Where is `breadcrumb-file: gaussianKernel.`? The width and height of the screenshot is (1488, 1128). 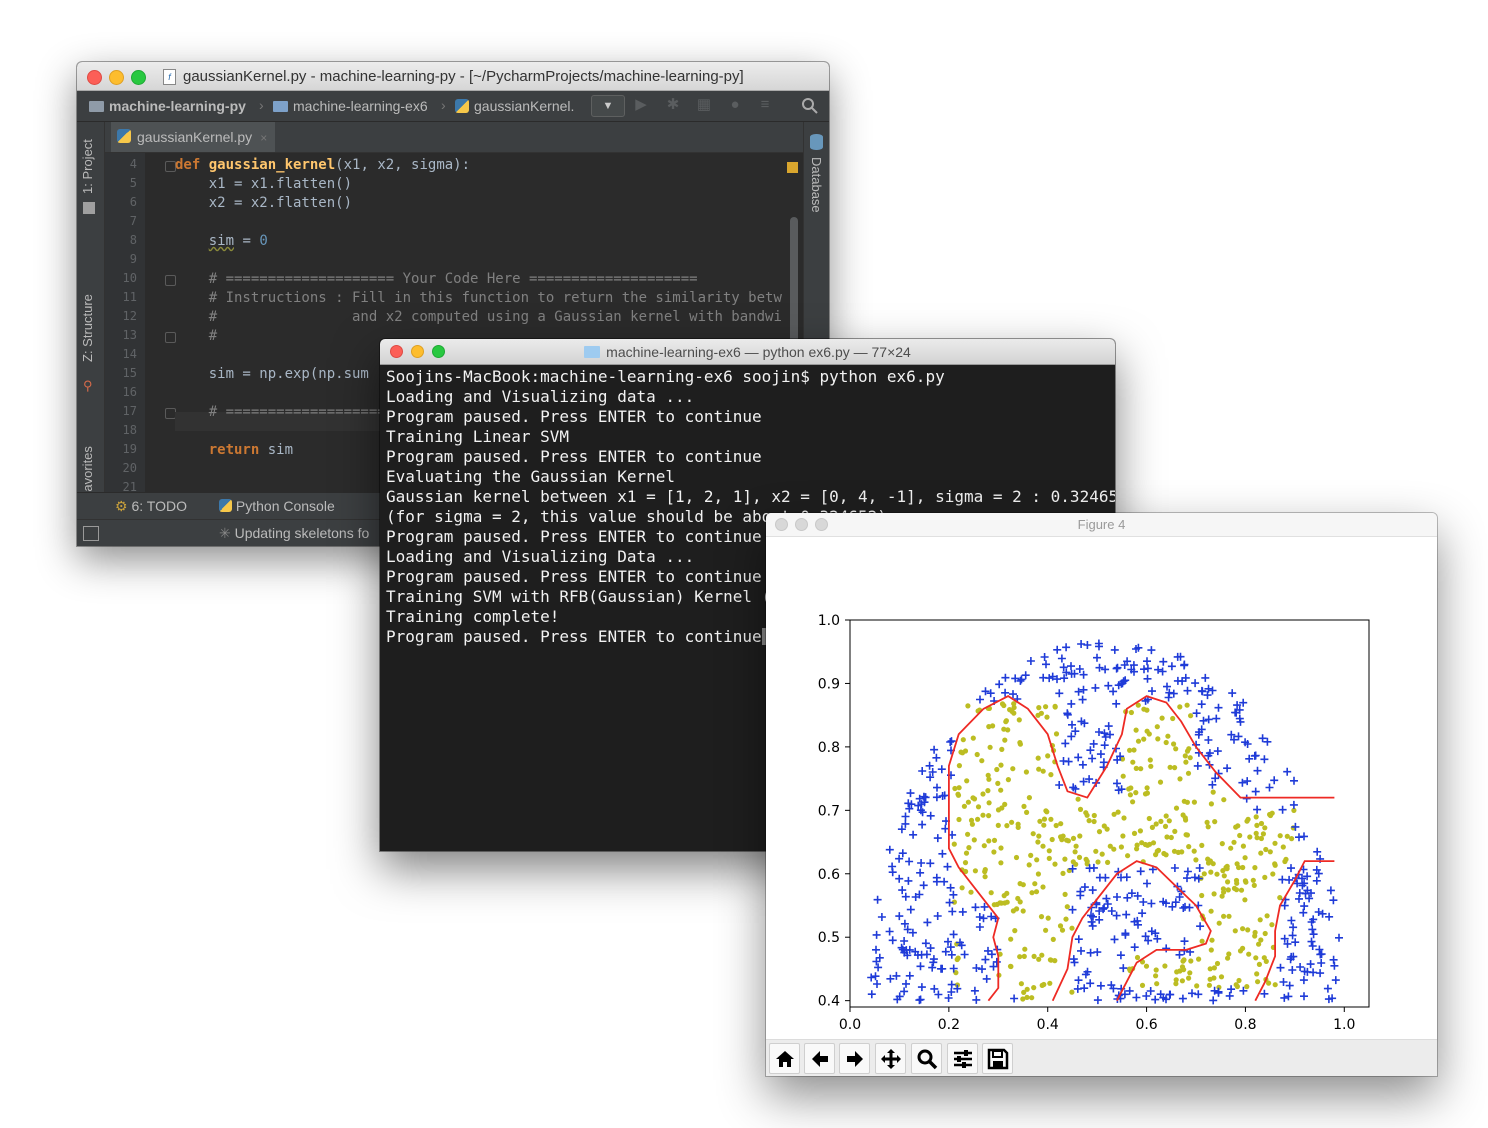 breadcrumb-file: gaussianKernel. is located at coordinates (514, 106).